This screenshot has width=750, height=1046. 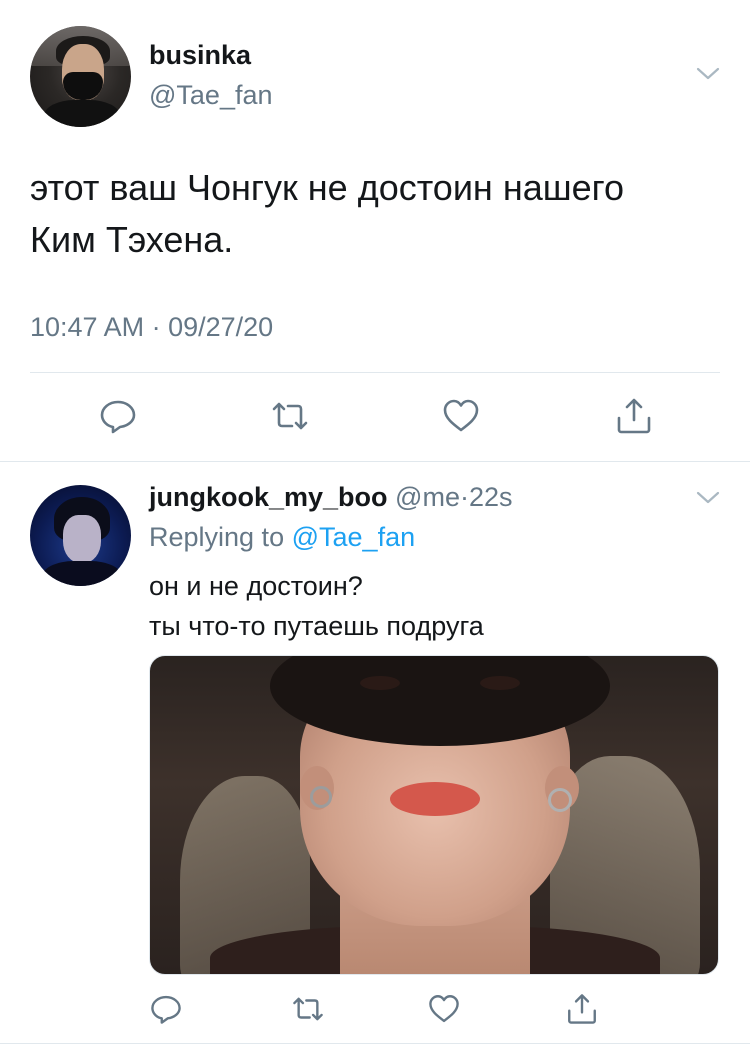 I want to click on display-name: jungkook_my_boo, so click(x=268, y=497).